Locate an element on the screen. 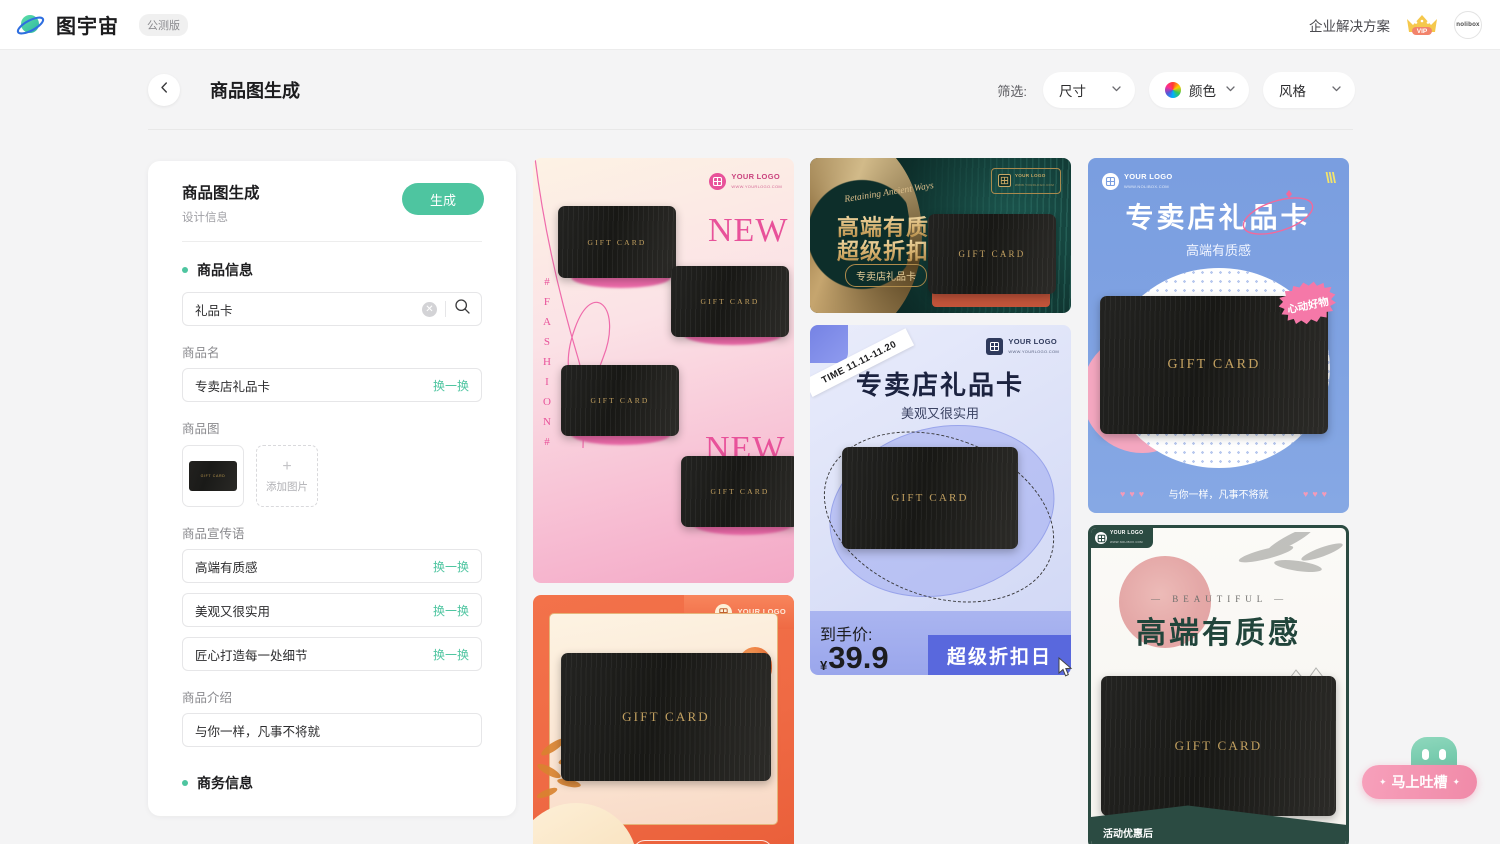 The image size is (1500, 844). slogans-label: 商品宣传语 is located at coordinates (213, 534).